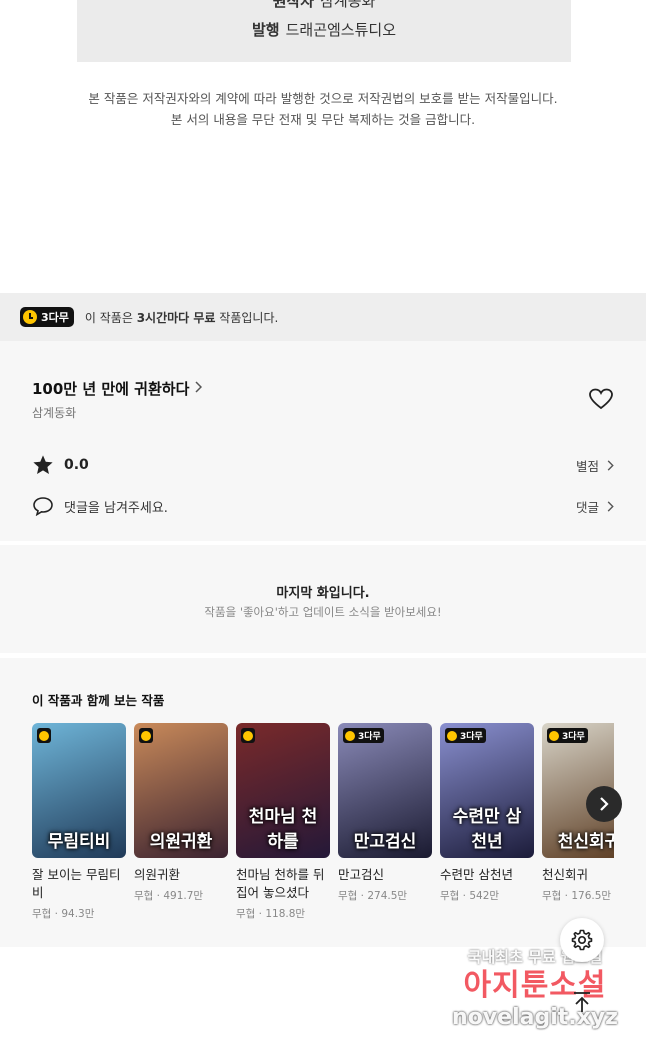  Describe the element at coordinates (373, 896) in the screenshot. I see `recommendation-meta: 무협 · 274.5만` at that location.